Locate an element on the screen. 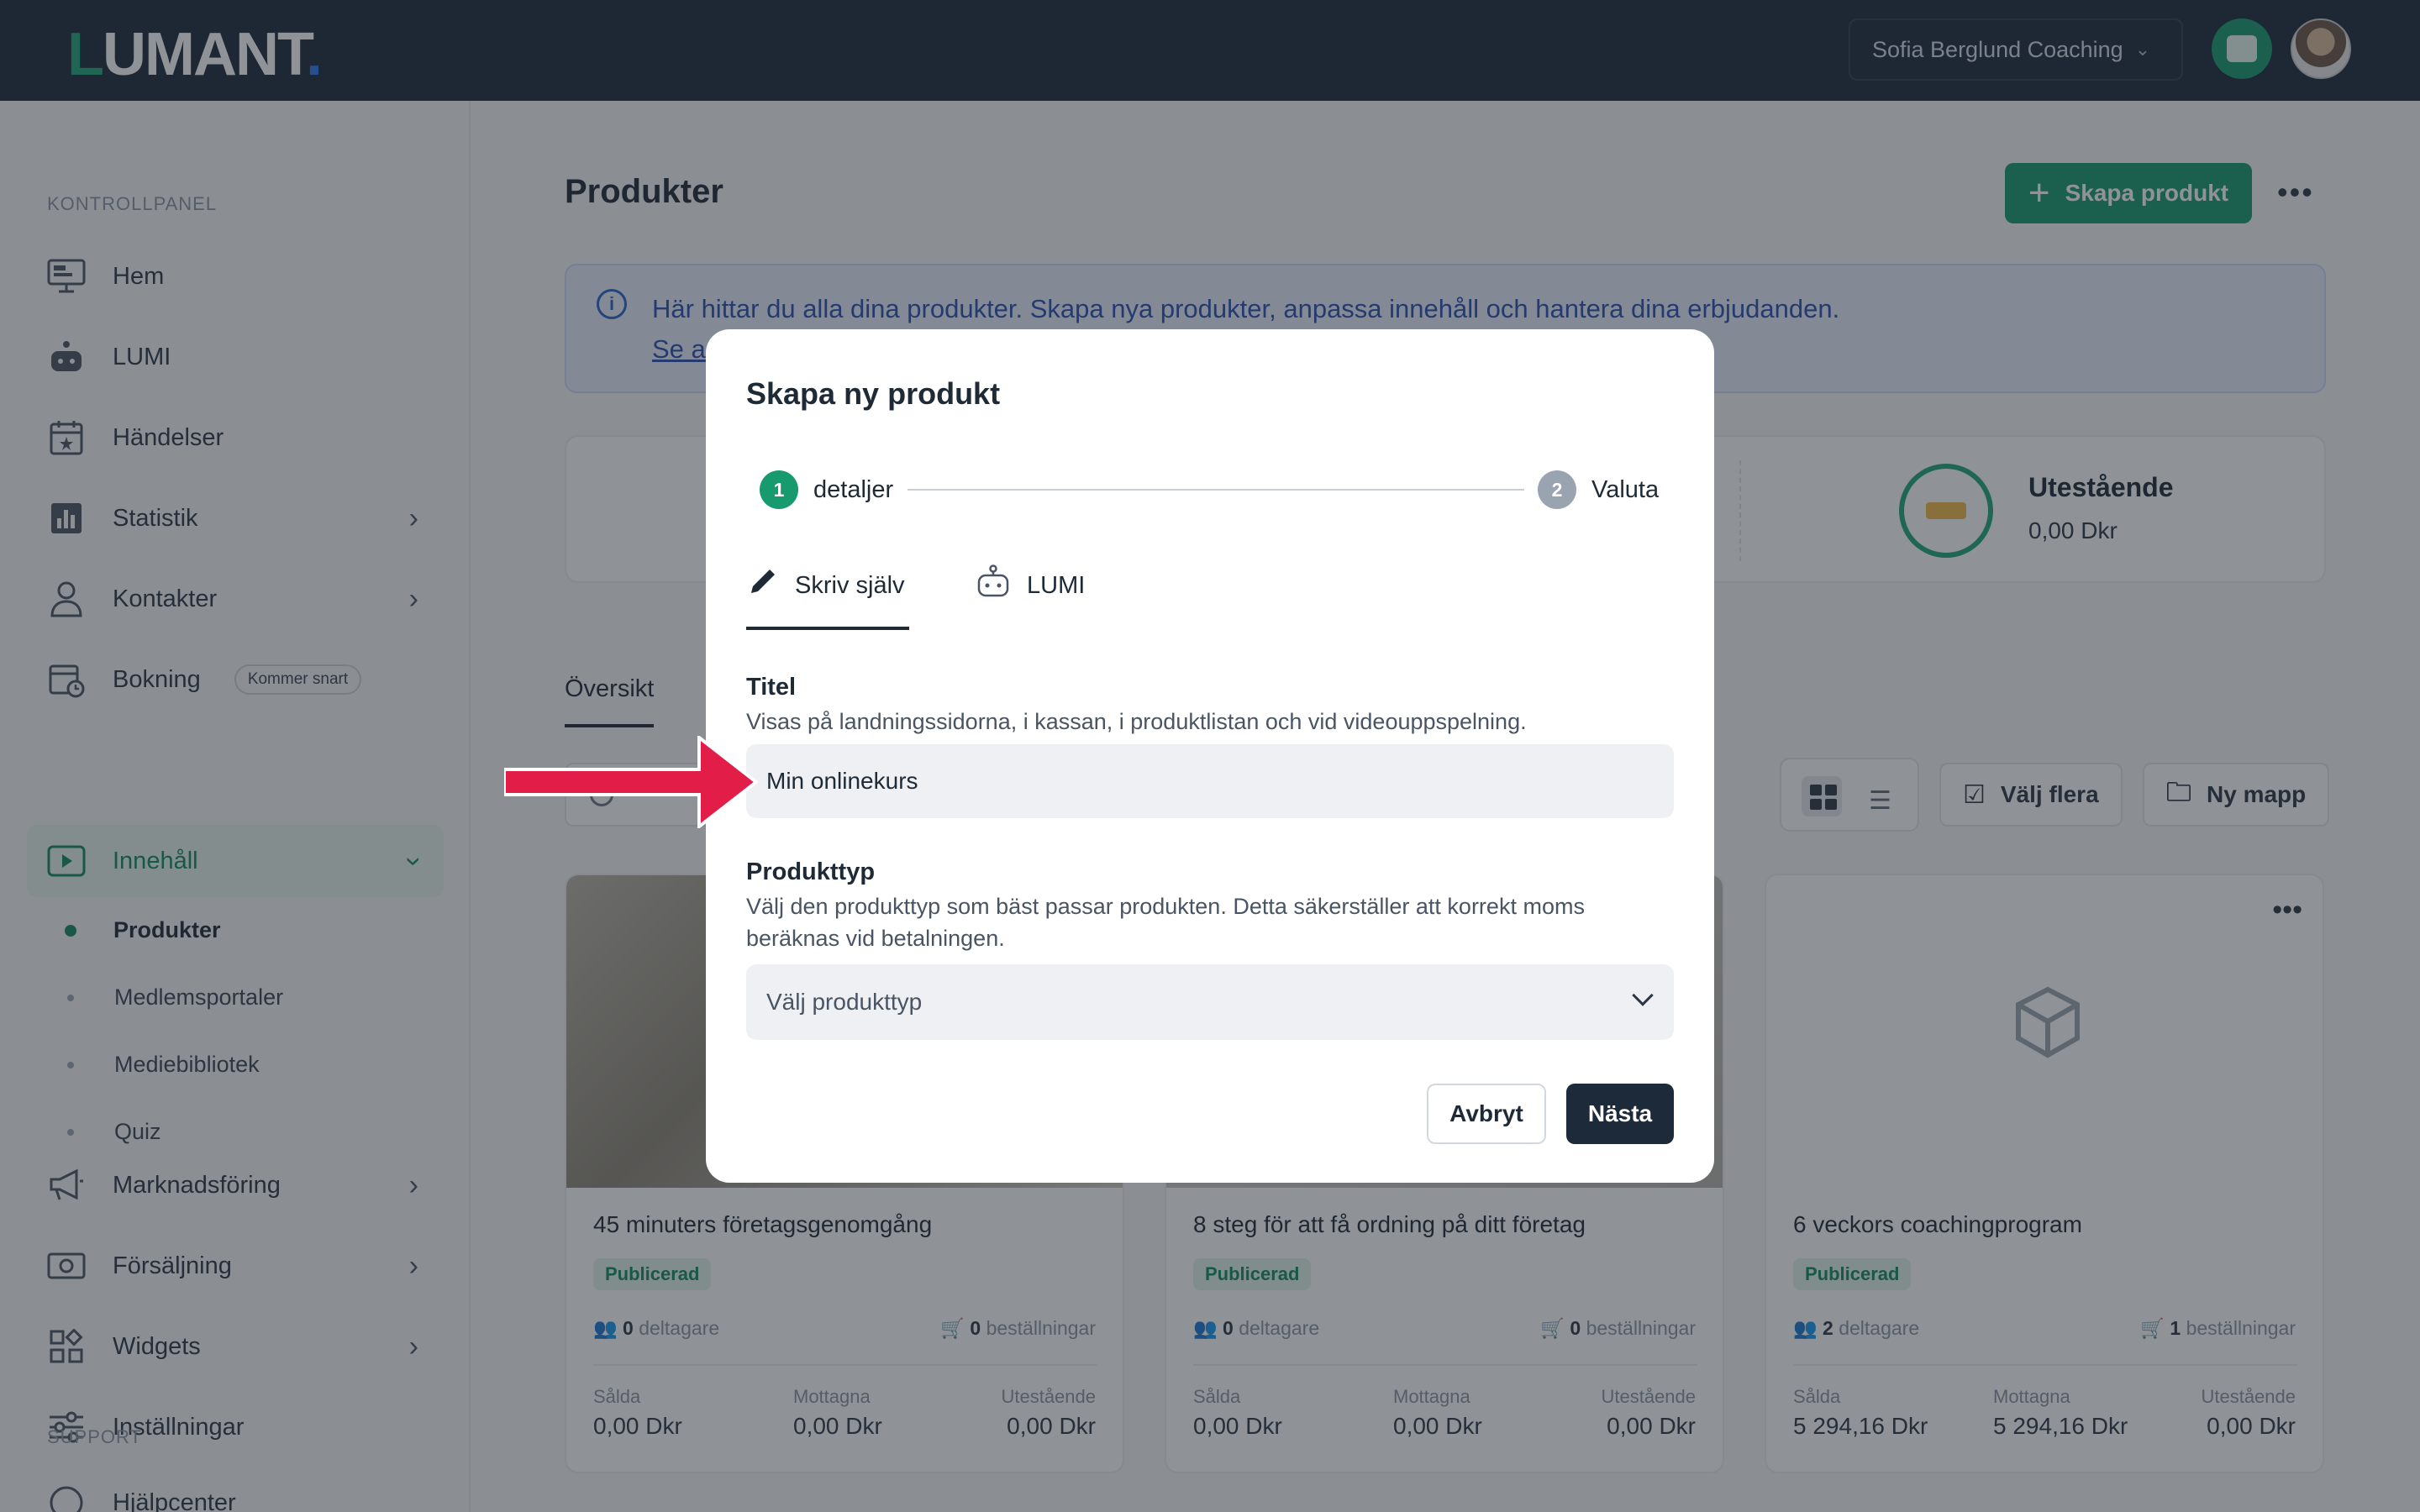 This screenshot has height=1512, width=2420. step-details: 1 detaljer is located at coordinates (826, 489).